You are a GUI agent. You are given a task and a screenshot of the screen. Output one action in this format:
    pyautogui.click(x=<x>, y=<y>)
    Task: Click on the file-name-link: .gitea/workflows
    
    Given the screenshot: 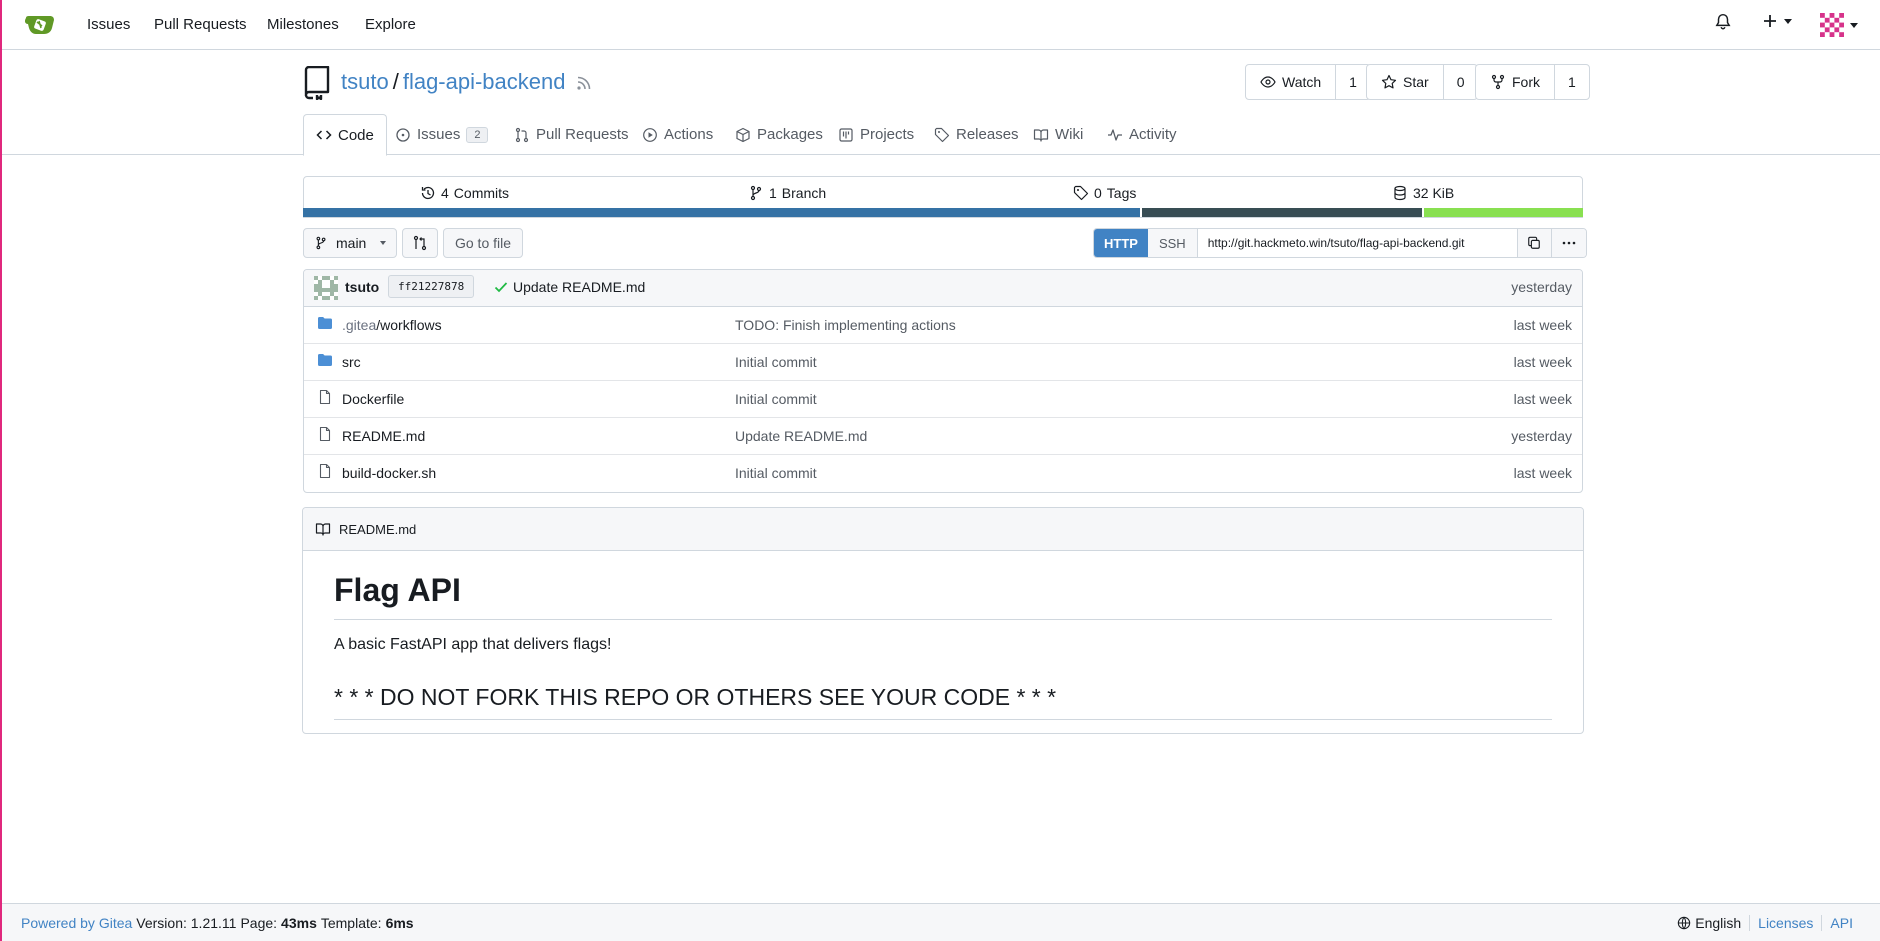 What is the action you would take?
    pyautogui.click(x=392, y=325)
    